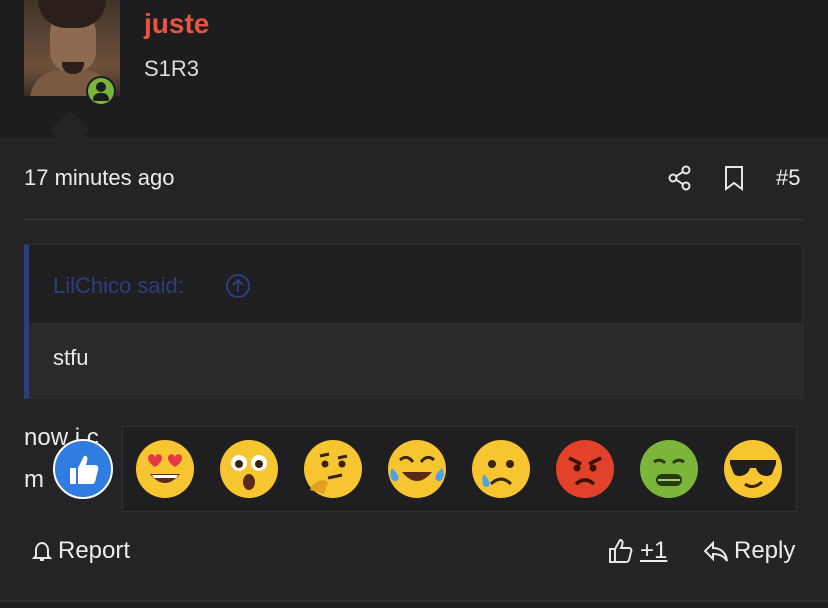 Image resolution: width=828 pixels, height=608 pixels. Describe the element at coordinates (238, 286) in the screenshot. I see `arrow-up-circle-icon` at that location.